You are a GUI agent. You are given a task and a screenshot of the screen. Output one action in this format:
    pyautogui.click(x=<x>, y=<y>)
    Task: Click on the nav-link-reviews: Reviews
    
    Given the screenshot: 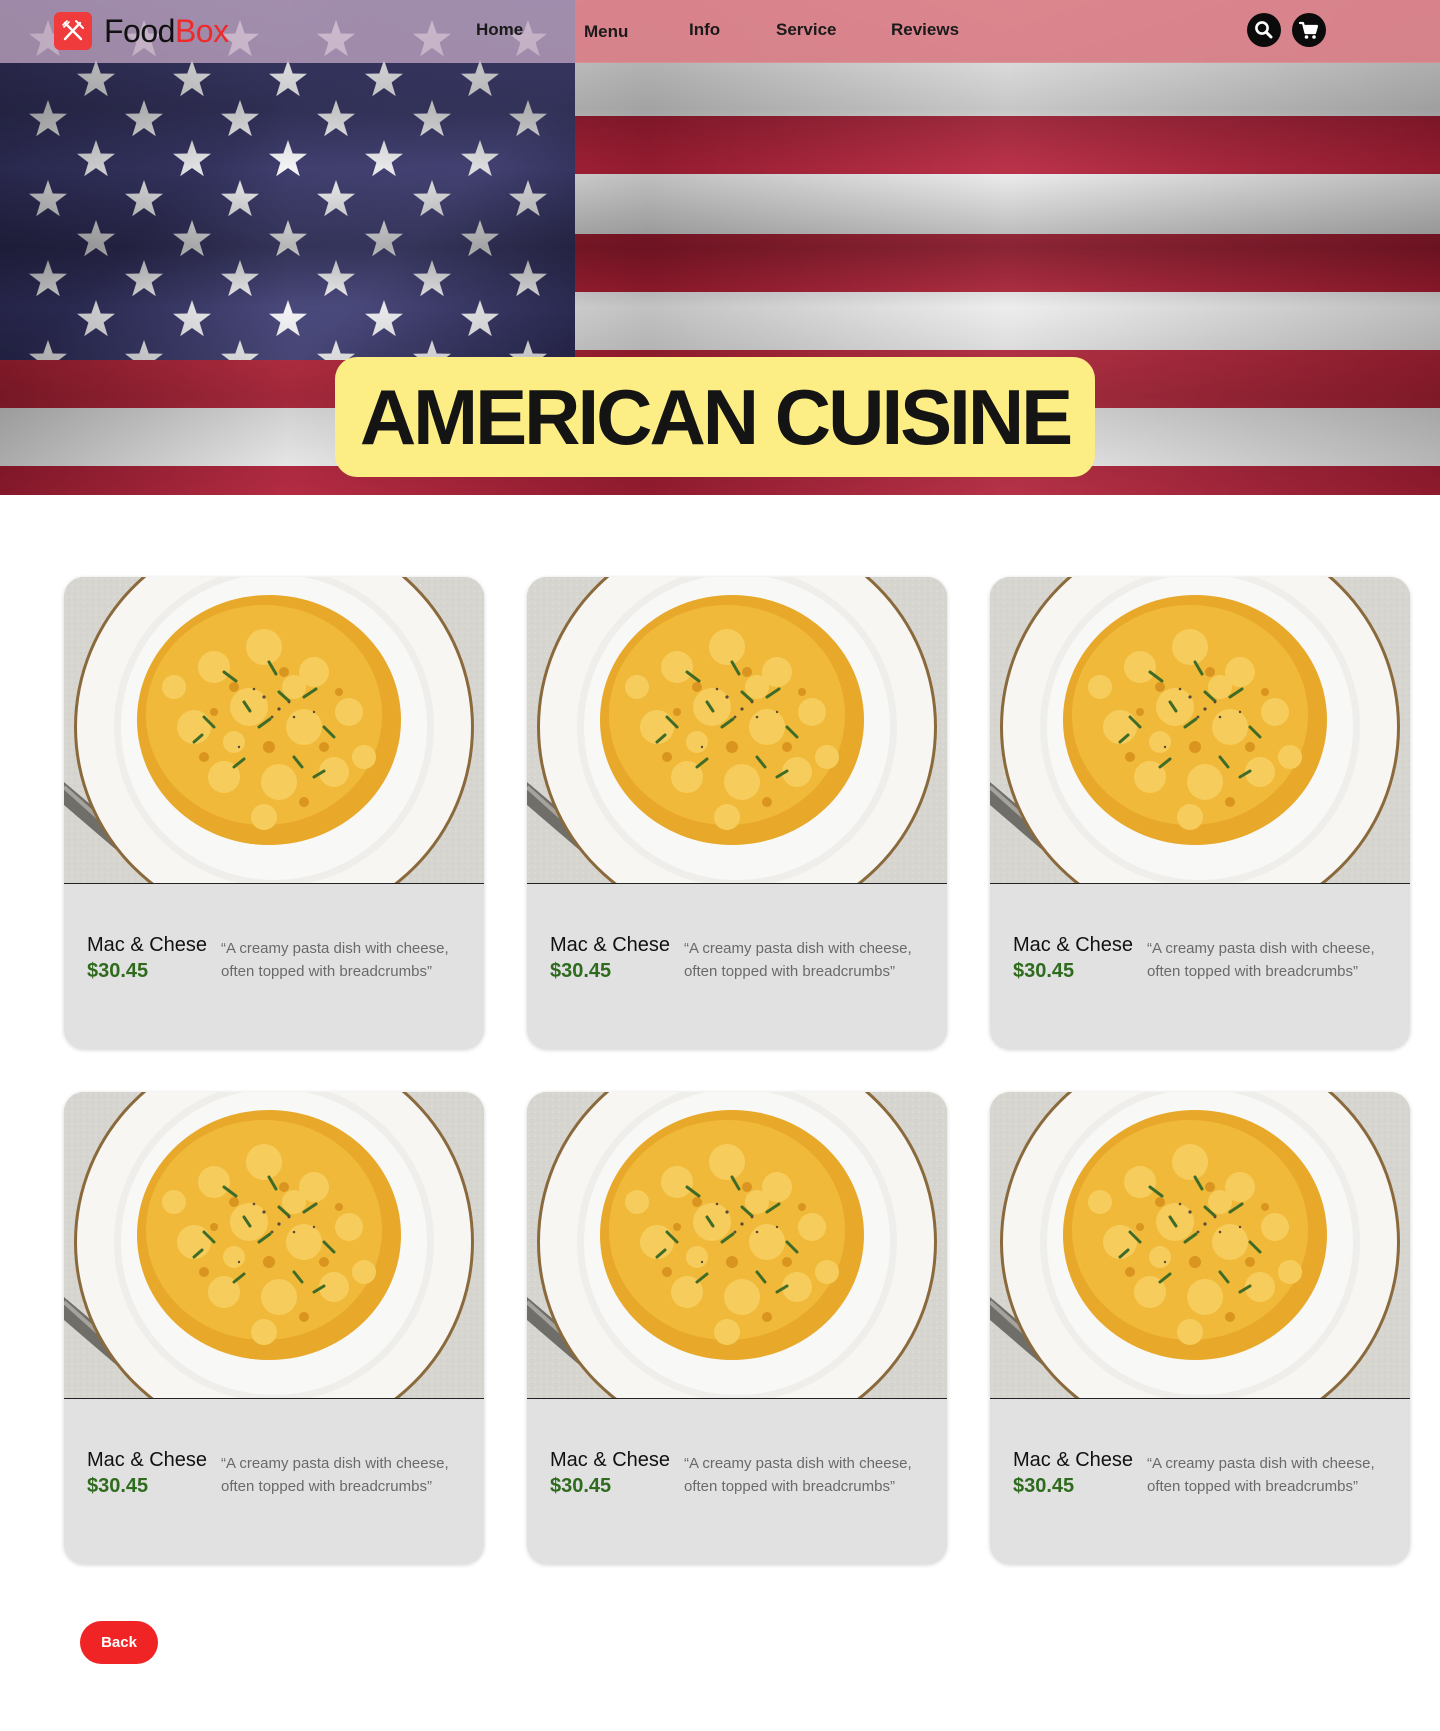 What is the action you would take?
    pyautogui.click(x=925, y=30)
    